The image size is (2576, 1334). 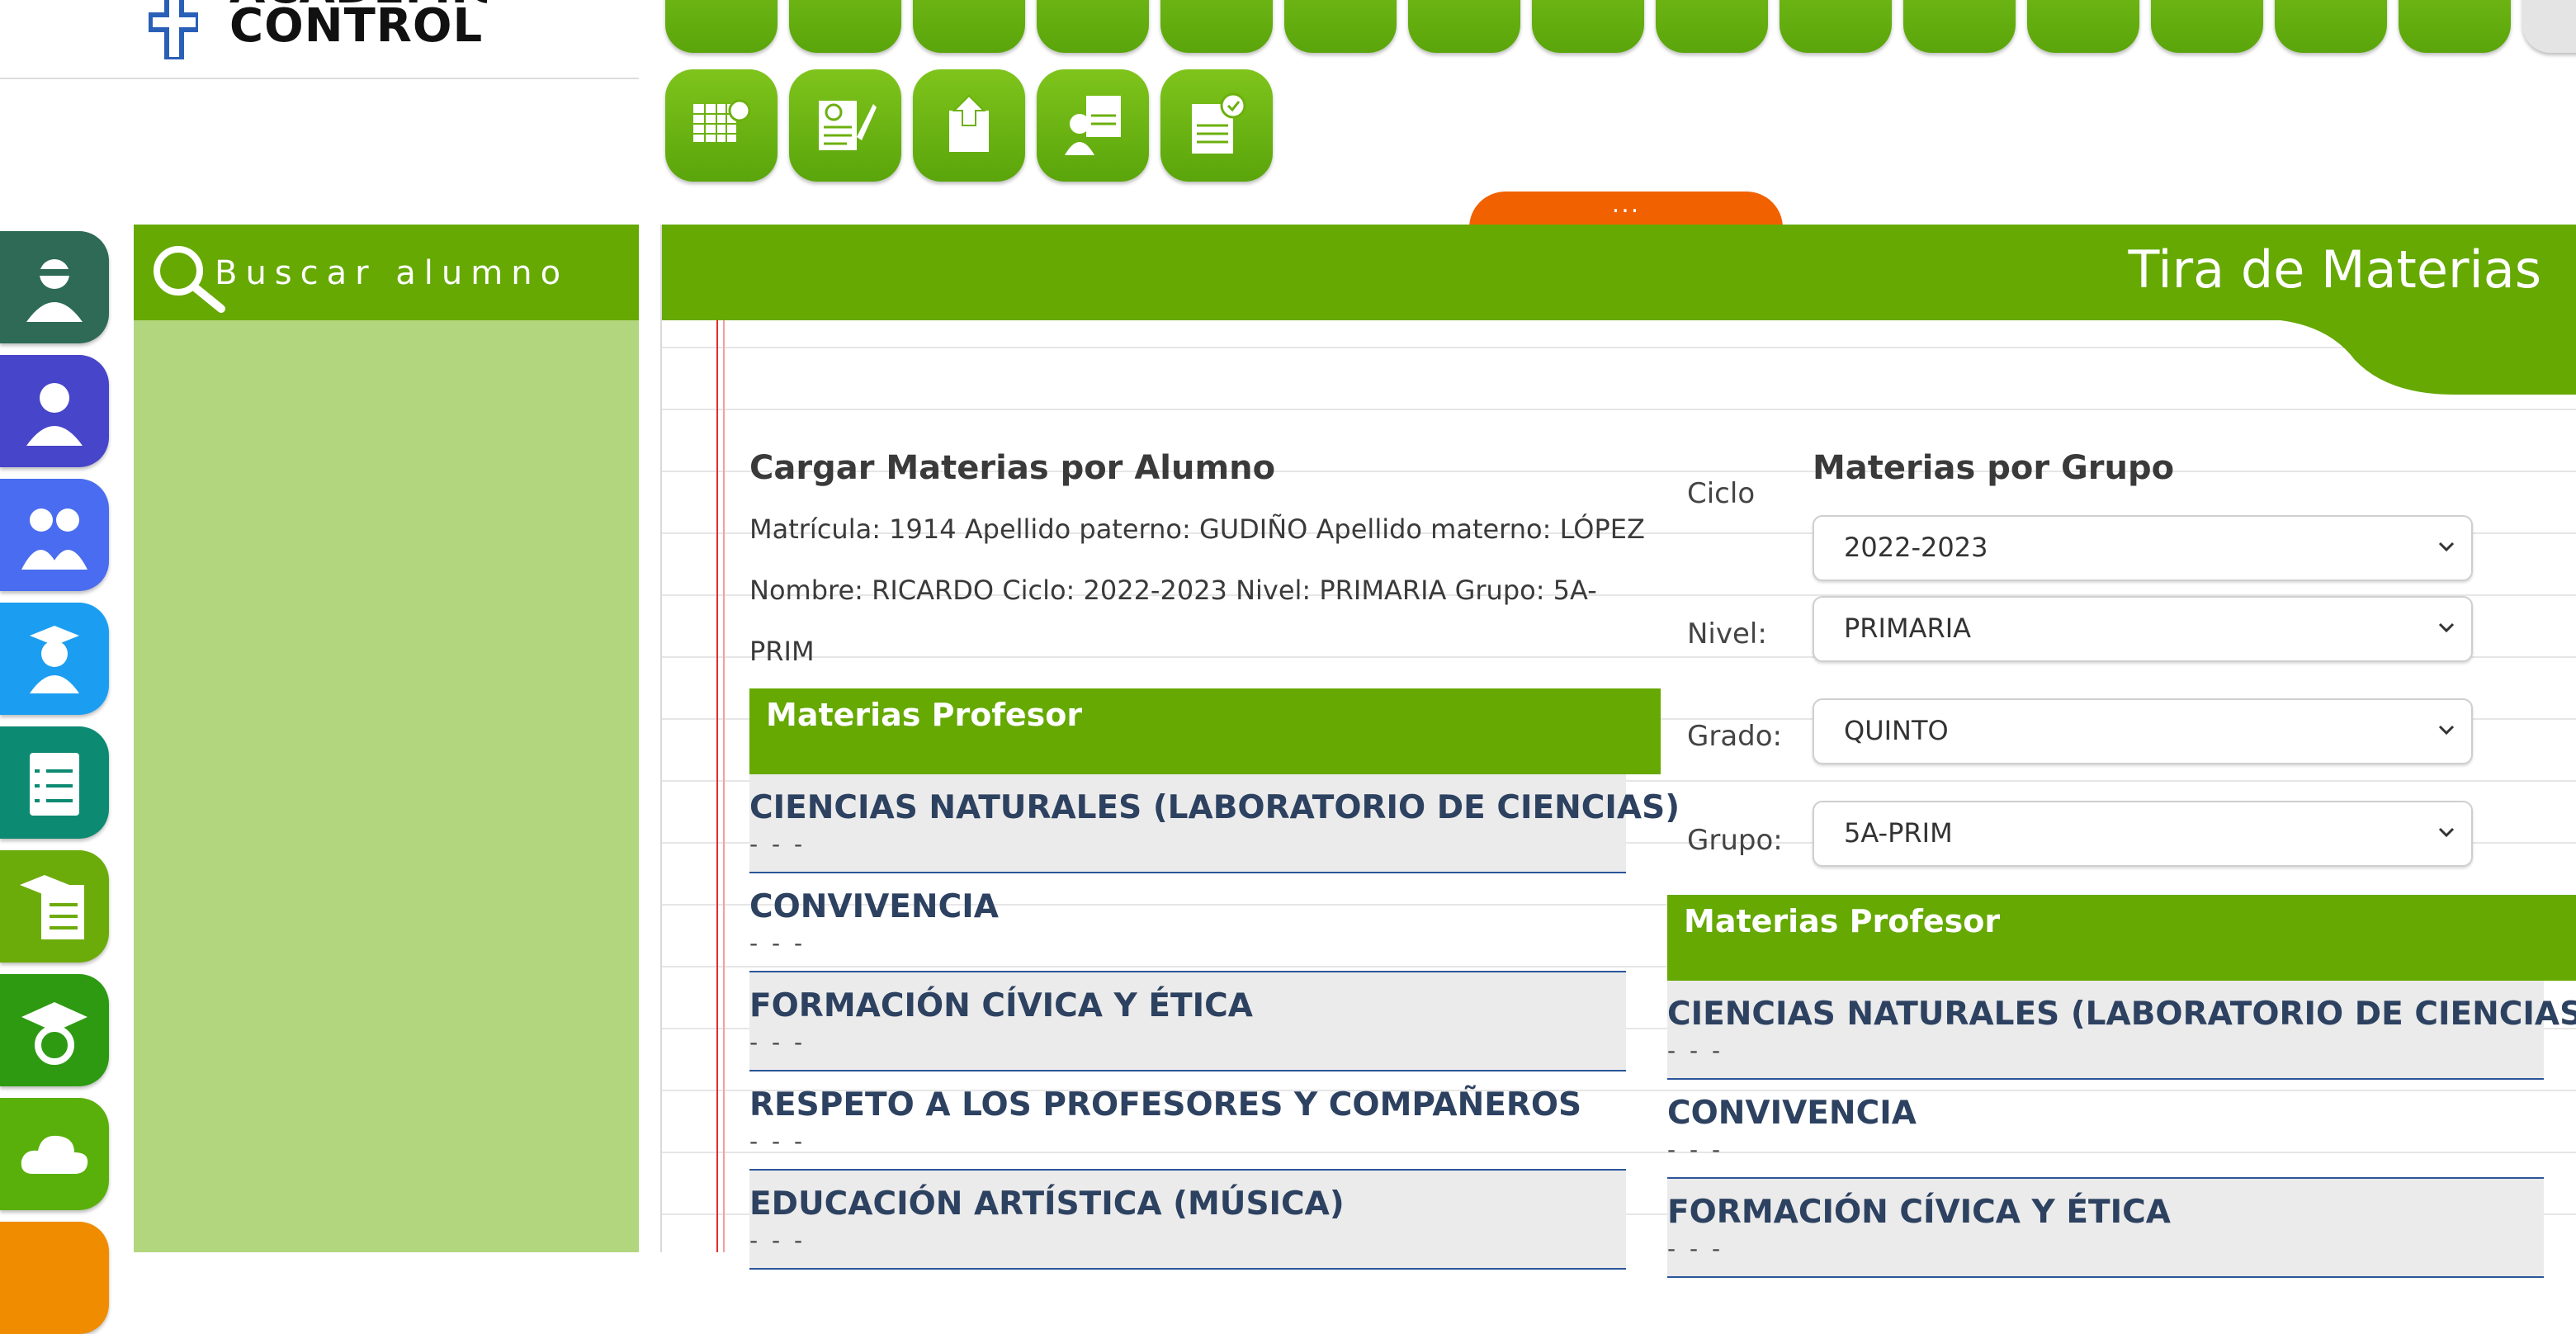 What do you see at coordinates (1727, 633) in the screenshot?
I see `nivel-label: Nivel:` at bounding box center [1727, 633].